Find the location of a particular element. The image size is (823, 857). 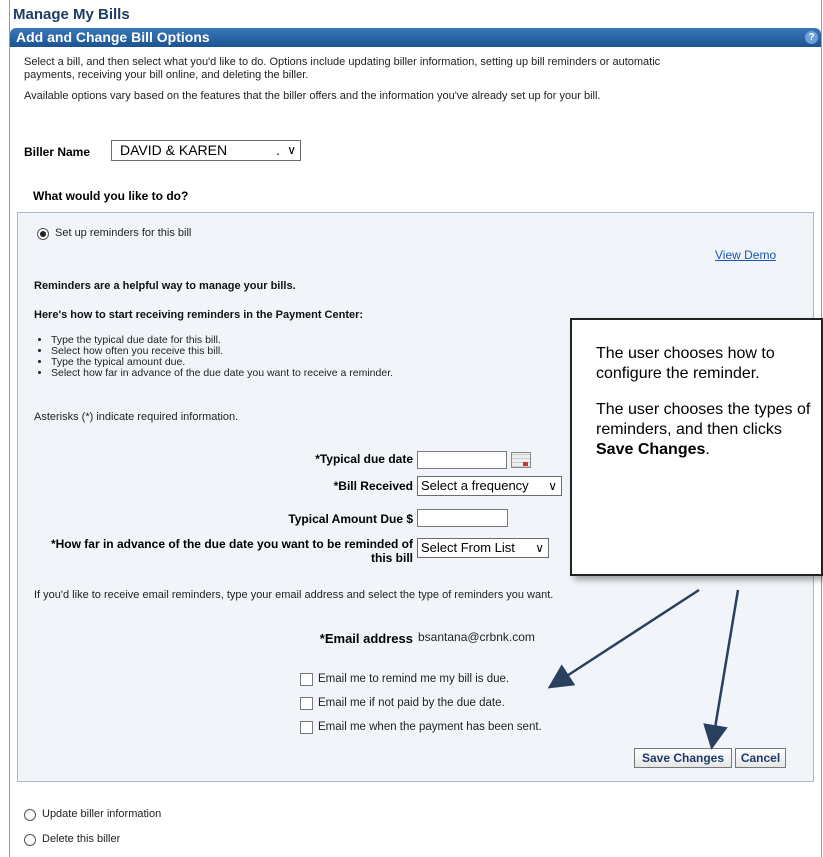

delete-biller-radio is located at coordinates (30, 840).